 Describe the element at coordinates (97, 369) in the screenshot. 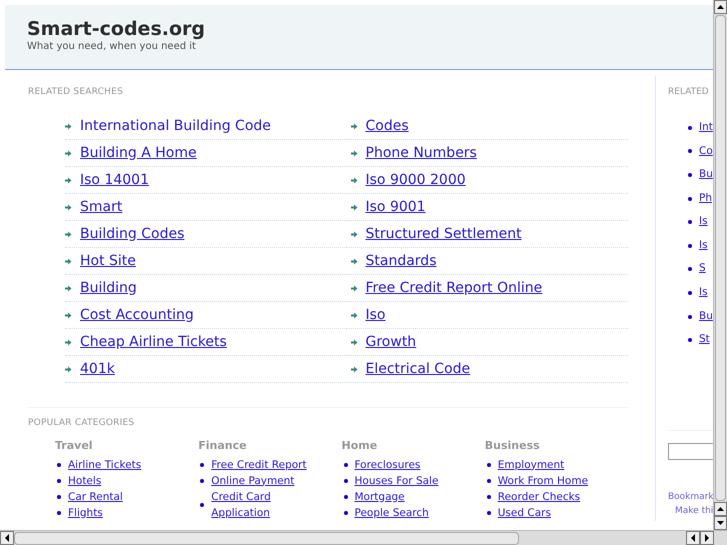

I see `search-link: 401k` at that location.